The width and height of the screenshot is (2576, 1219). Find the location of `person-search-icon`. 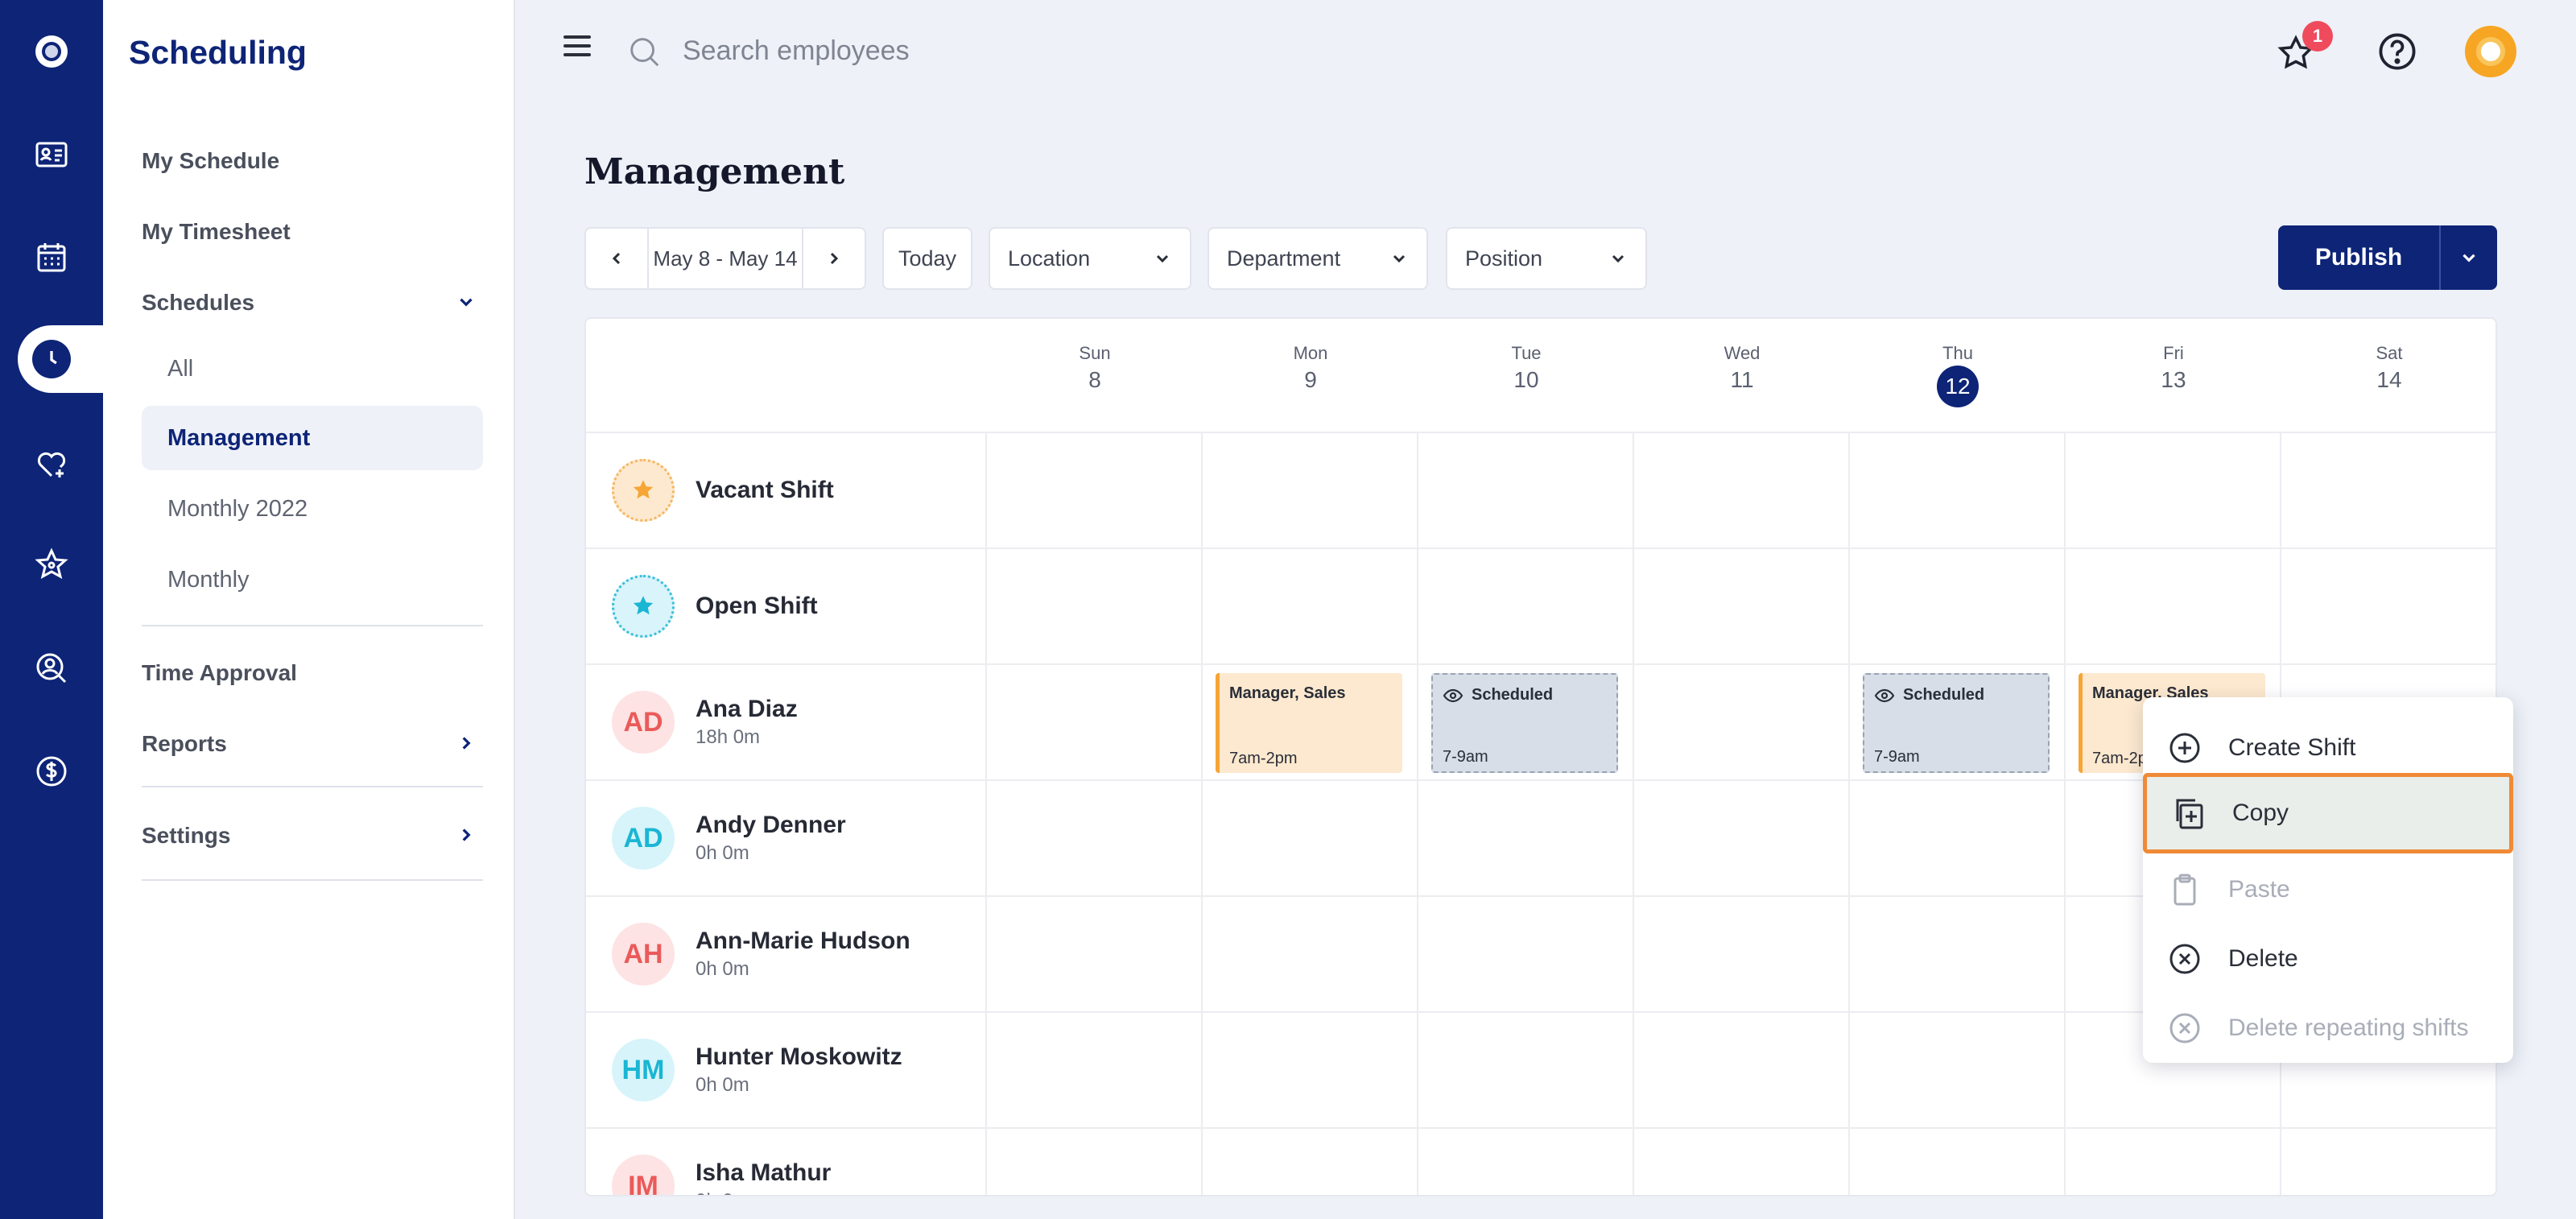

person-search-icon is located at coordinates (51, 668).